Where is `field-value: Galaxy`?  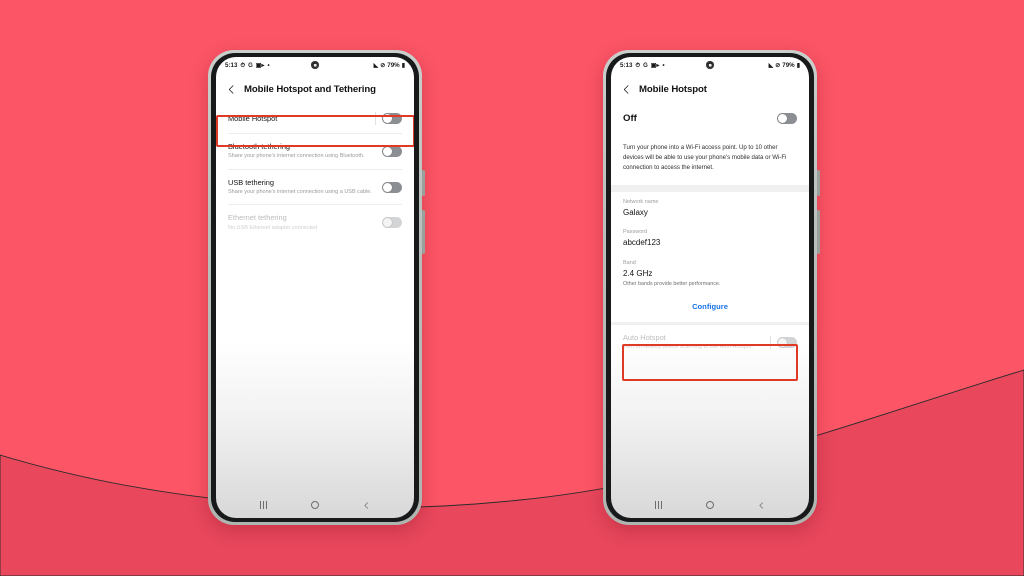 field-value: Galaxy is located at coordinates (635, 212).